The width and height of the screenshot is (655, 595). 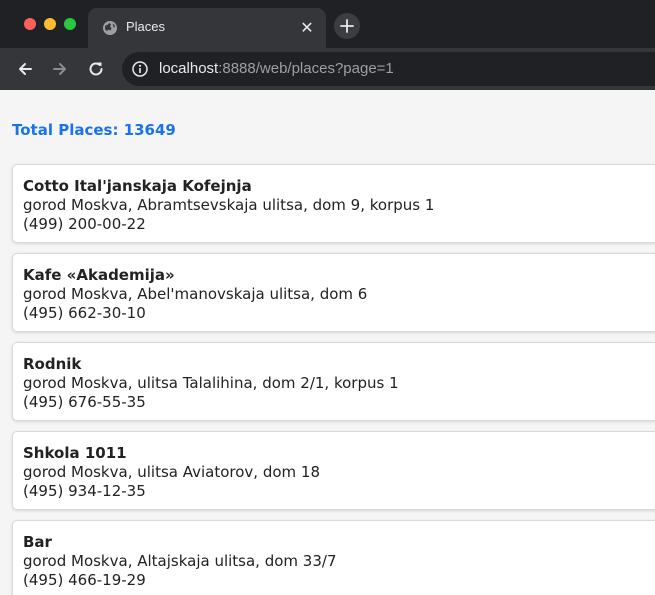 I want to click on plus-icon, so click(x=347, y=26).